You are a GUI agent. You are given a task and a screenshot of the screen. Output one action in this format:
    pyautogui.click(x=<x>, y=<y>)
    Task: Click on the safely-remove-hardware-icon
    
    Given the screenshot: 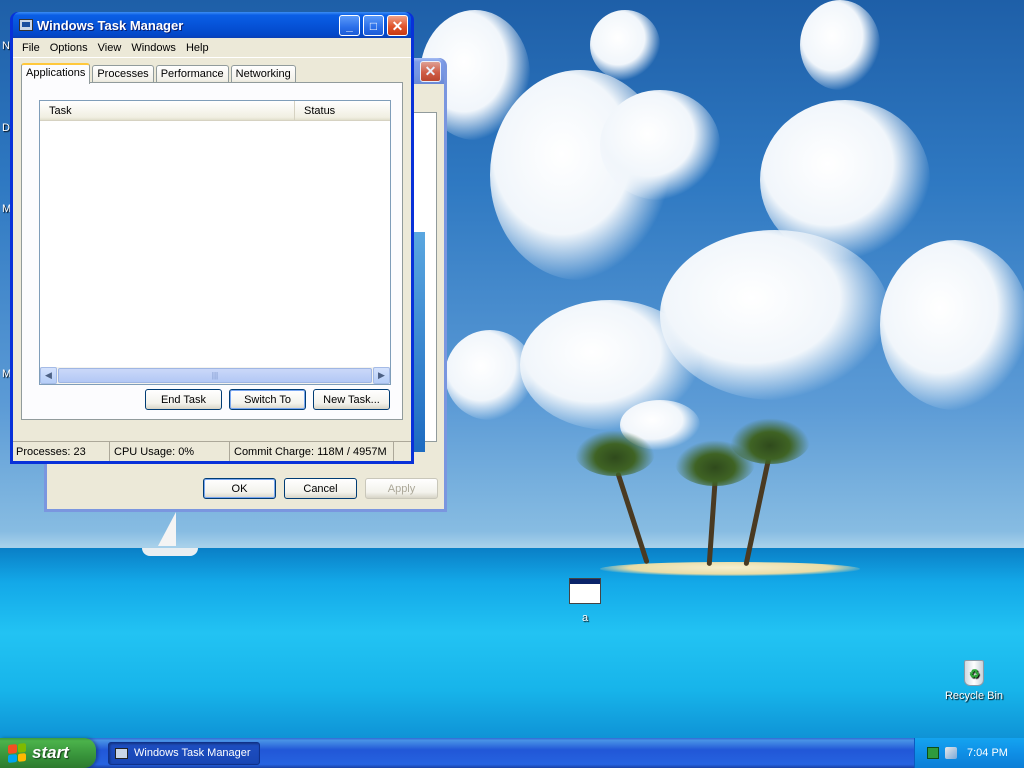 What is the action you would take?
    pyautogui.click(x=951, y=753)
    